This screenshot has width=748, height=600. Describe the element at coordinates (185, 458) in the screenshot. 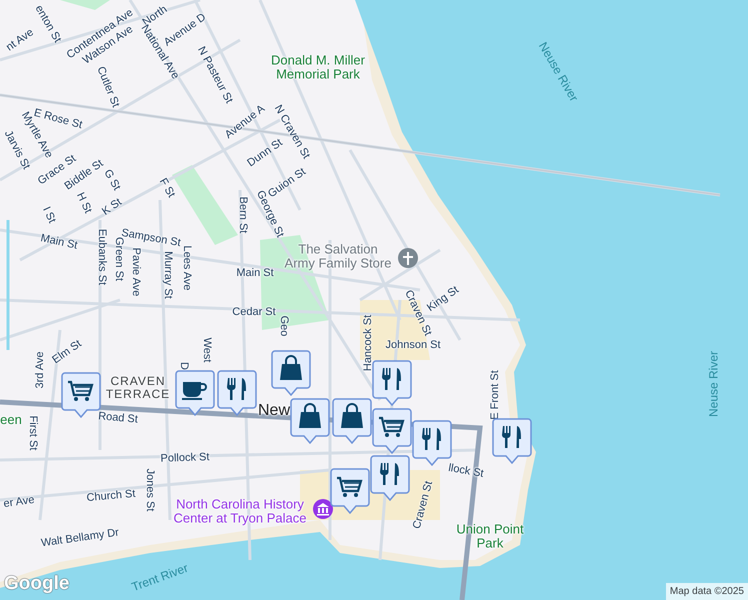

I see `street-label: Pollock St` at that location.